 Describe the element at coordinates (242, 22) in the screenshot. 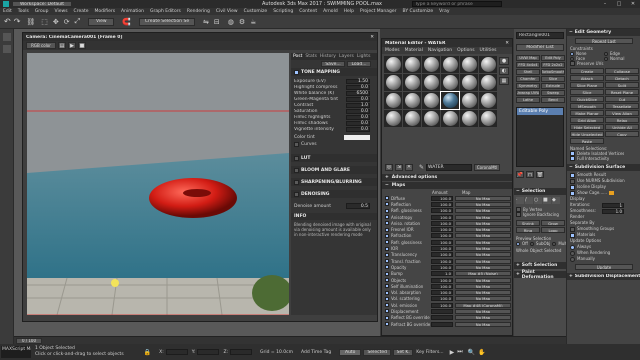

I see `render-setup-icon: ⚙` at that location.